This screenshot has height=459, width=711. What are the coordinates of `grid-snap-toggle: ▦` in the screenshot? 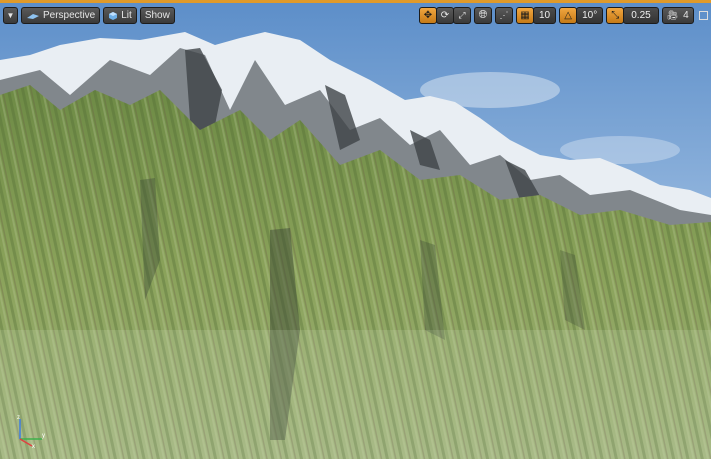 It's located at (525, 15).